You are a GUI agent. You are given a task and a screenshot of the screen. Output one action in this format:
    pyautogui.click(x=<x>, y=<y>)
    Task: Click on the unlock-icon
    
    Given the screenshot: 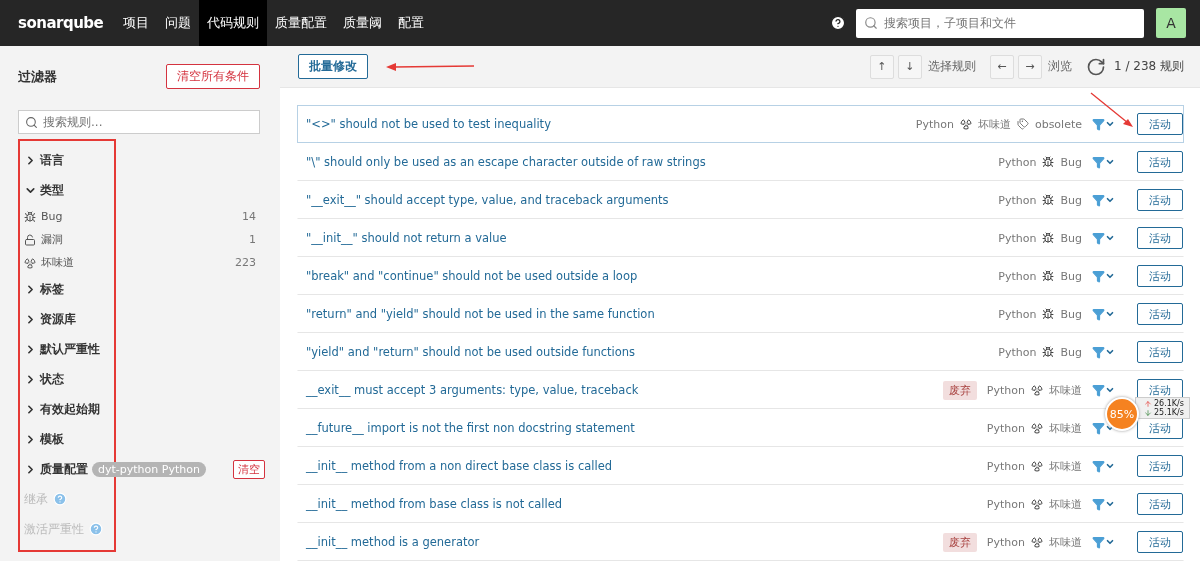 What is the action you would take?
    pyautogui.click(x=30, y=239)
    